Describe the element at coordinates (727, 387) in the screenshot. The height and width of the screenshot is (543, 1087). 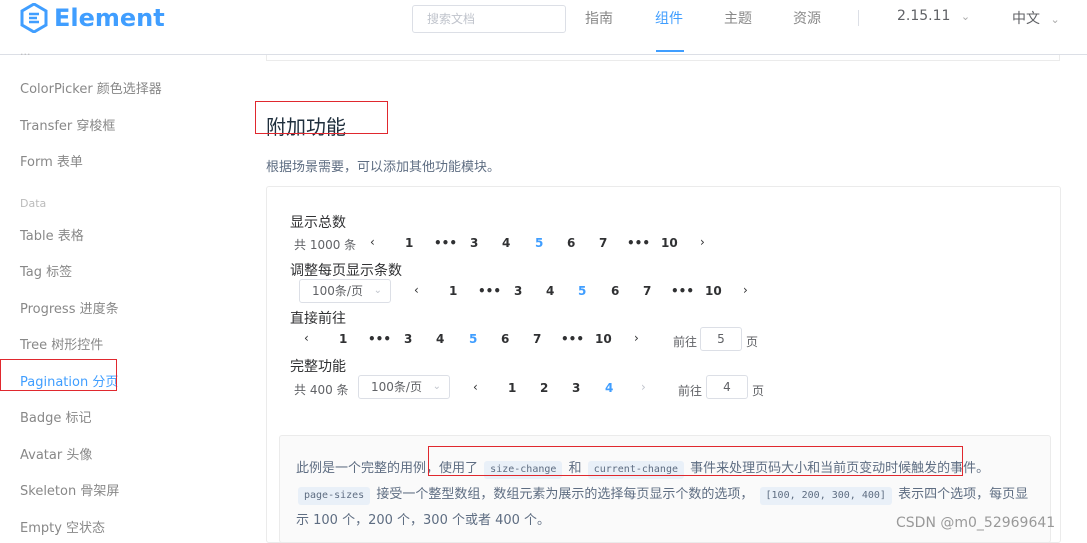
I see `goto-page-input: 4` at that location.